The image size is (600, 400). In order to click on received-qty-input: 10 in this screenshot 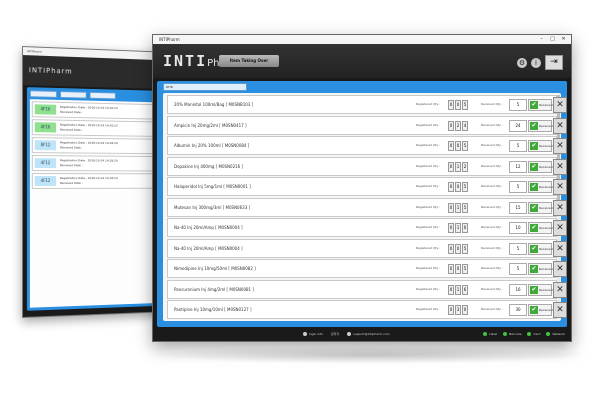, I will do `click(518, 228)`.